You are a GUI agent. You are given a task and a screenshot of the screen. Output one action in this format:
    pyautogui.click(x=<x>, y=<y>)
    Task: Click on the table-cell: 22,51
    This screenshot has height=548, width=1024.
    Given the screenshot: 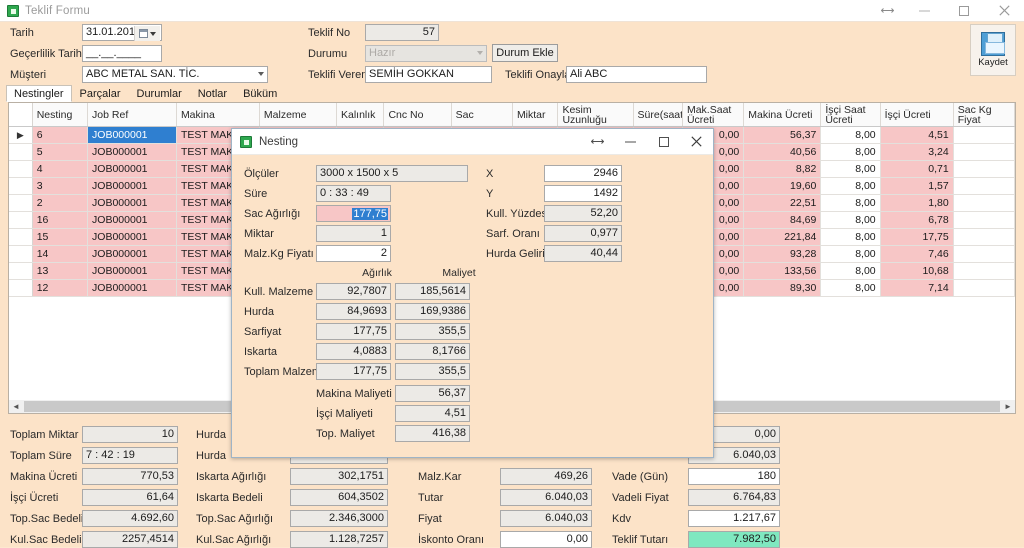 What is the action you would take?
    pyautogui.click(x=783, y=203)
    